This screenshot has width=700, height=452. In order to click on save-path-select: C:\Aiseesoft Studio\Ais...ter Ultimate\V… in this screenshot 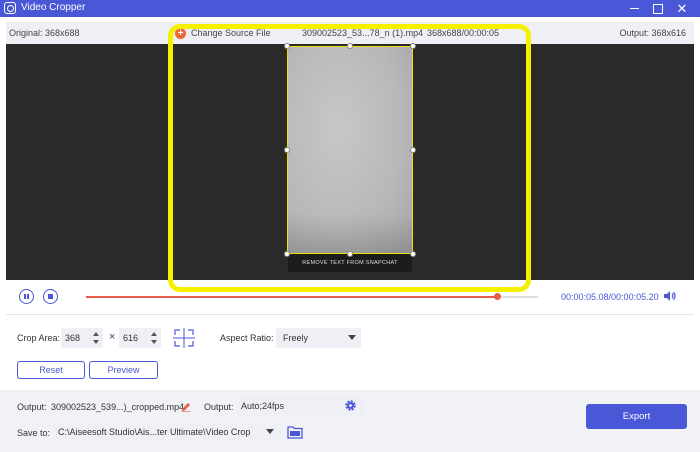, I will do `click(168, 432)`.